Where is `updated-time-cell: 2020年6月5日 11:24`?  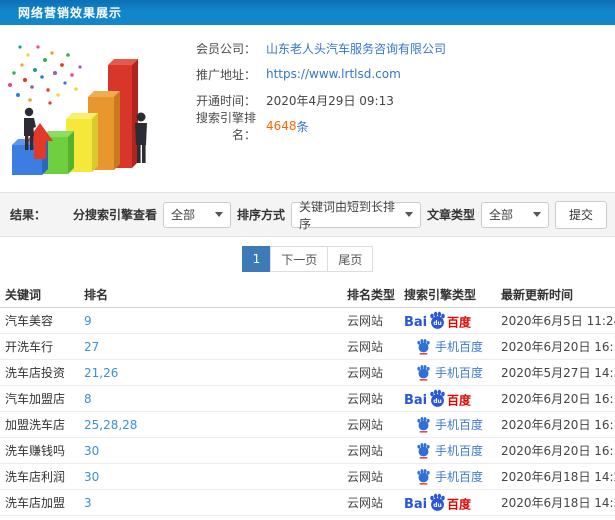 updated-time-cell: 2020年6月5日 11:24 is located at coordinates (558, 321).